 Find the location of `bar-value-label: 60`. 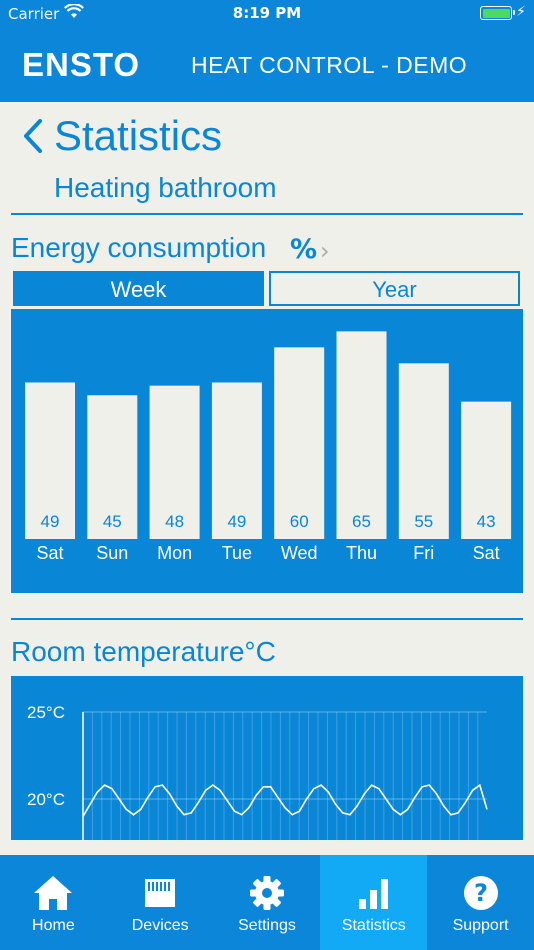

bar-value-label: 60 is located at coordinates (299, 521).